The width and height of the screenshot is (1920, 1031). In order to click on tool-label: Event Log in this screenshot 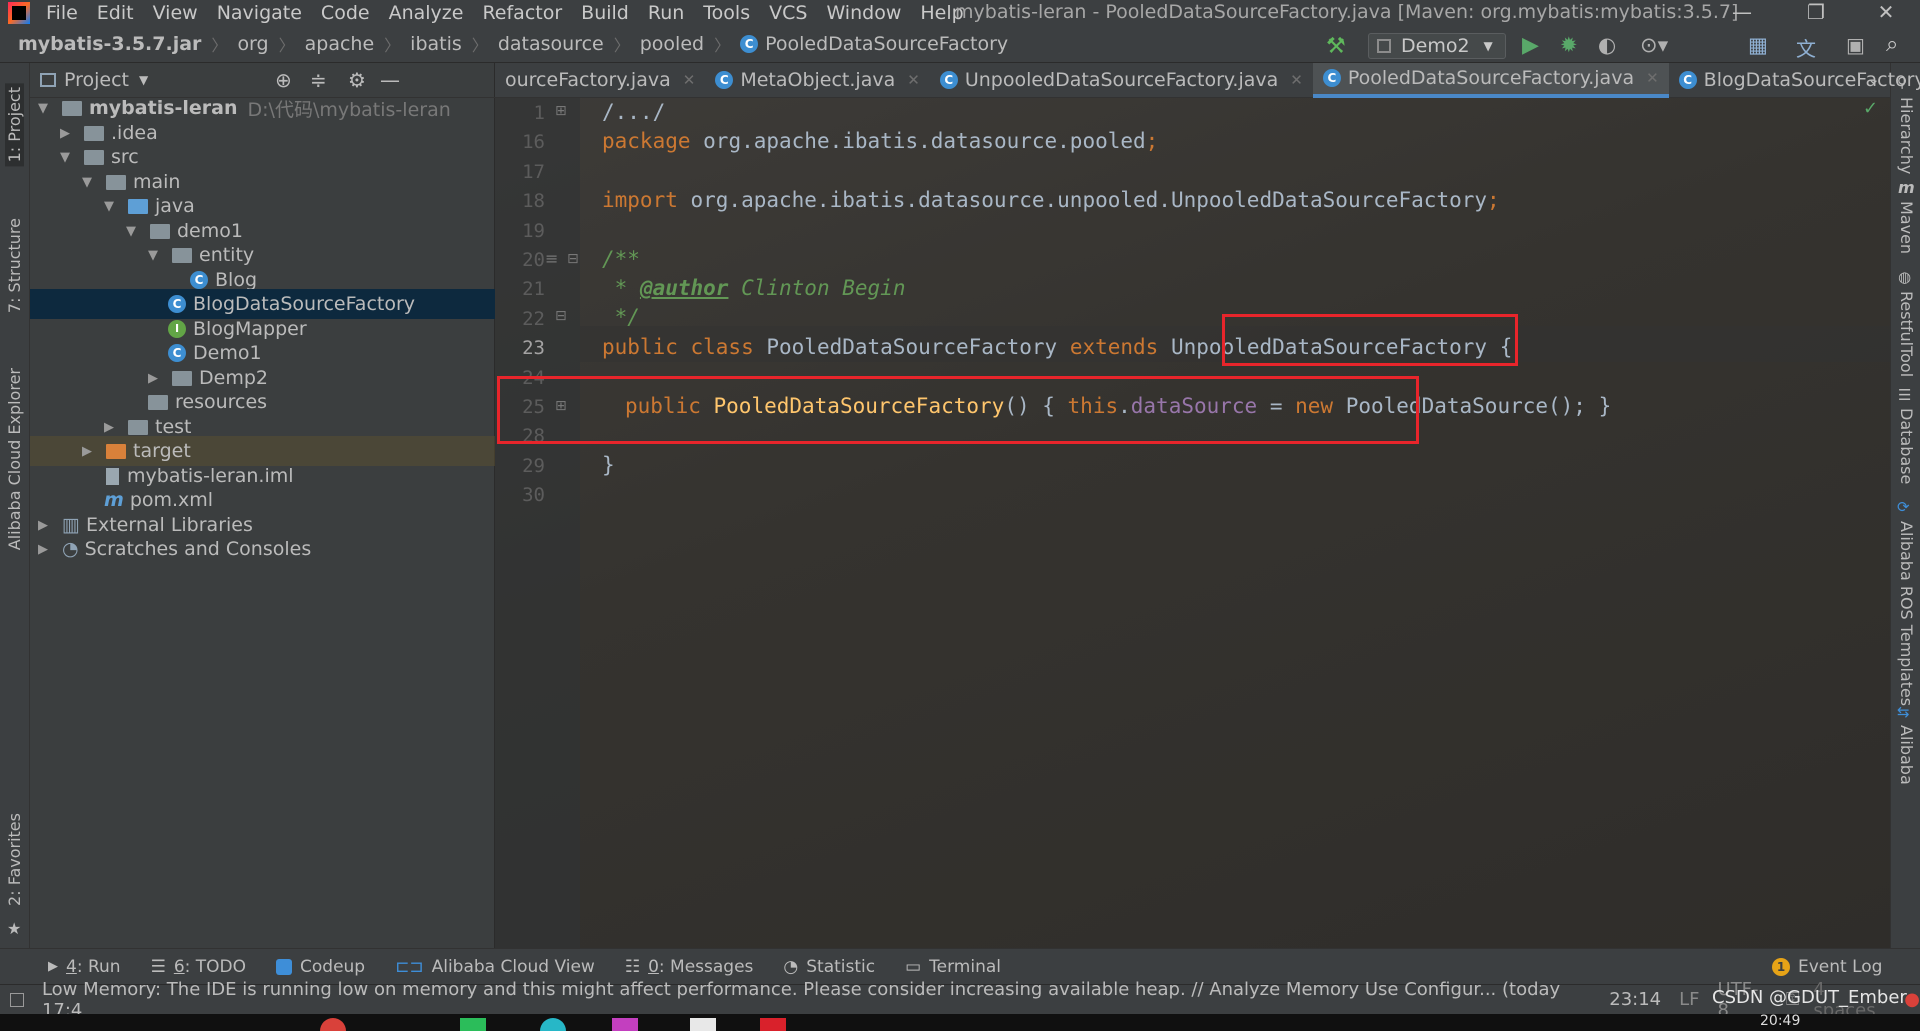, I will do `click(1840, 966)`.